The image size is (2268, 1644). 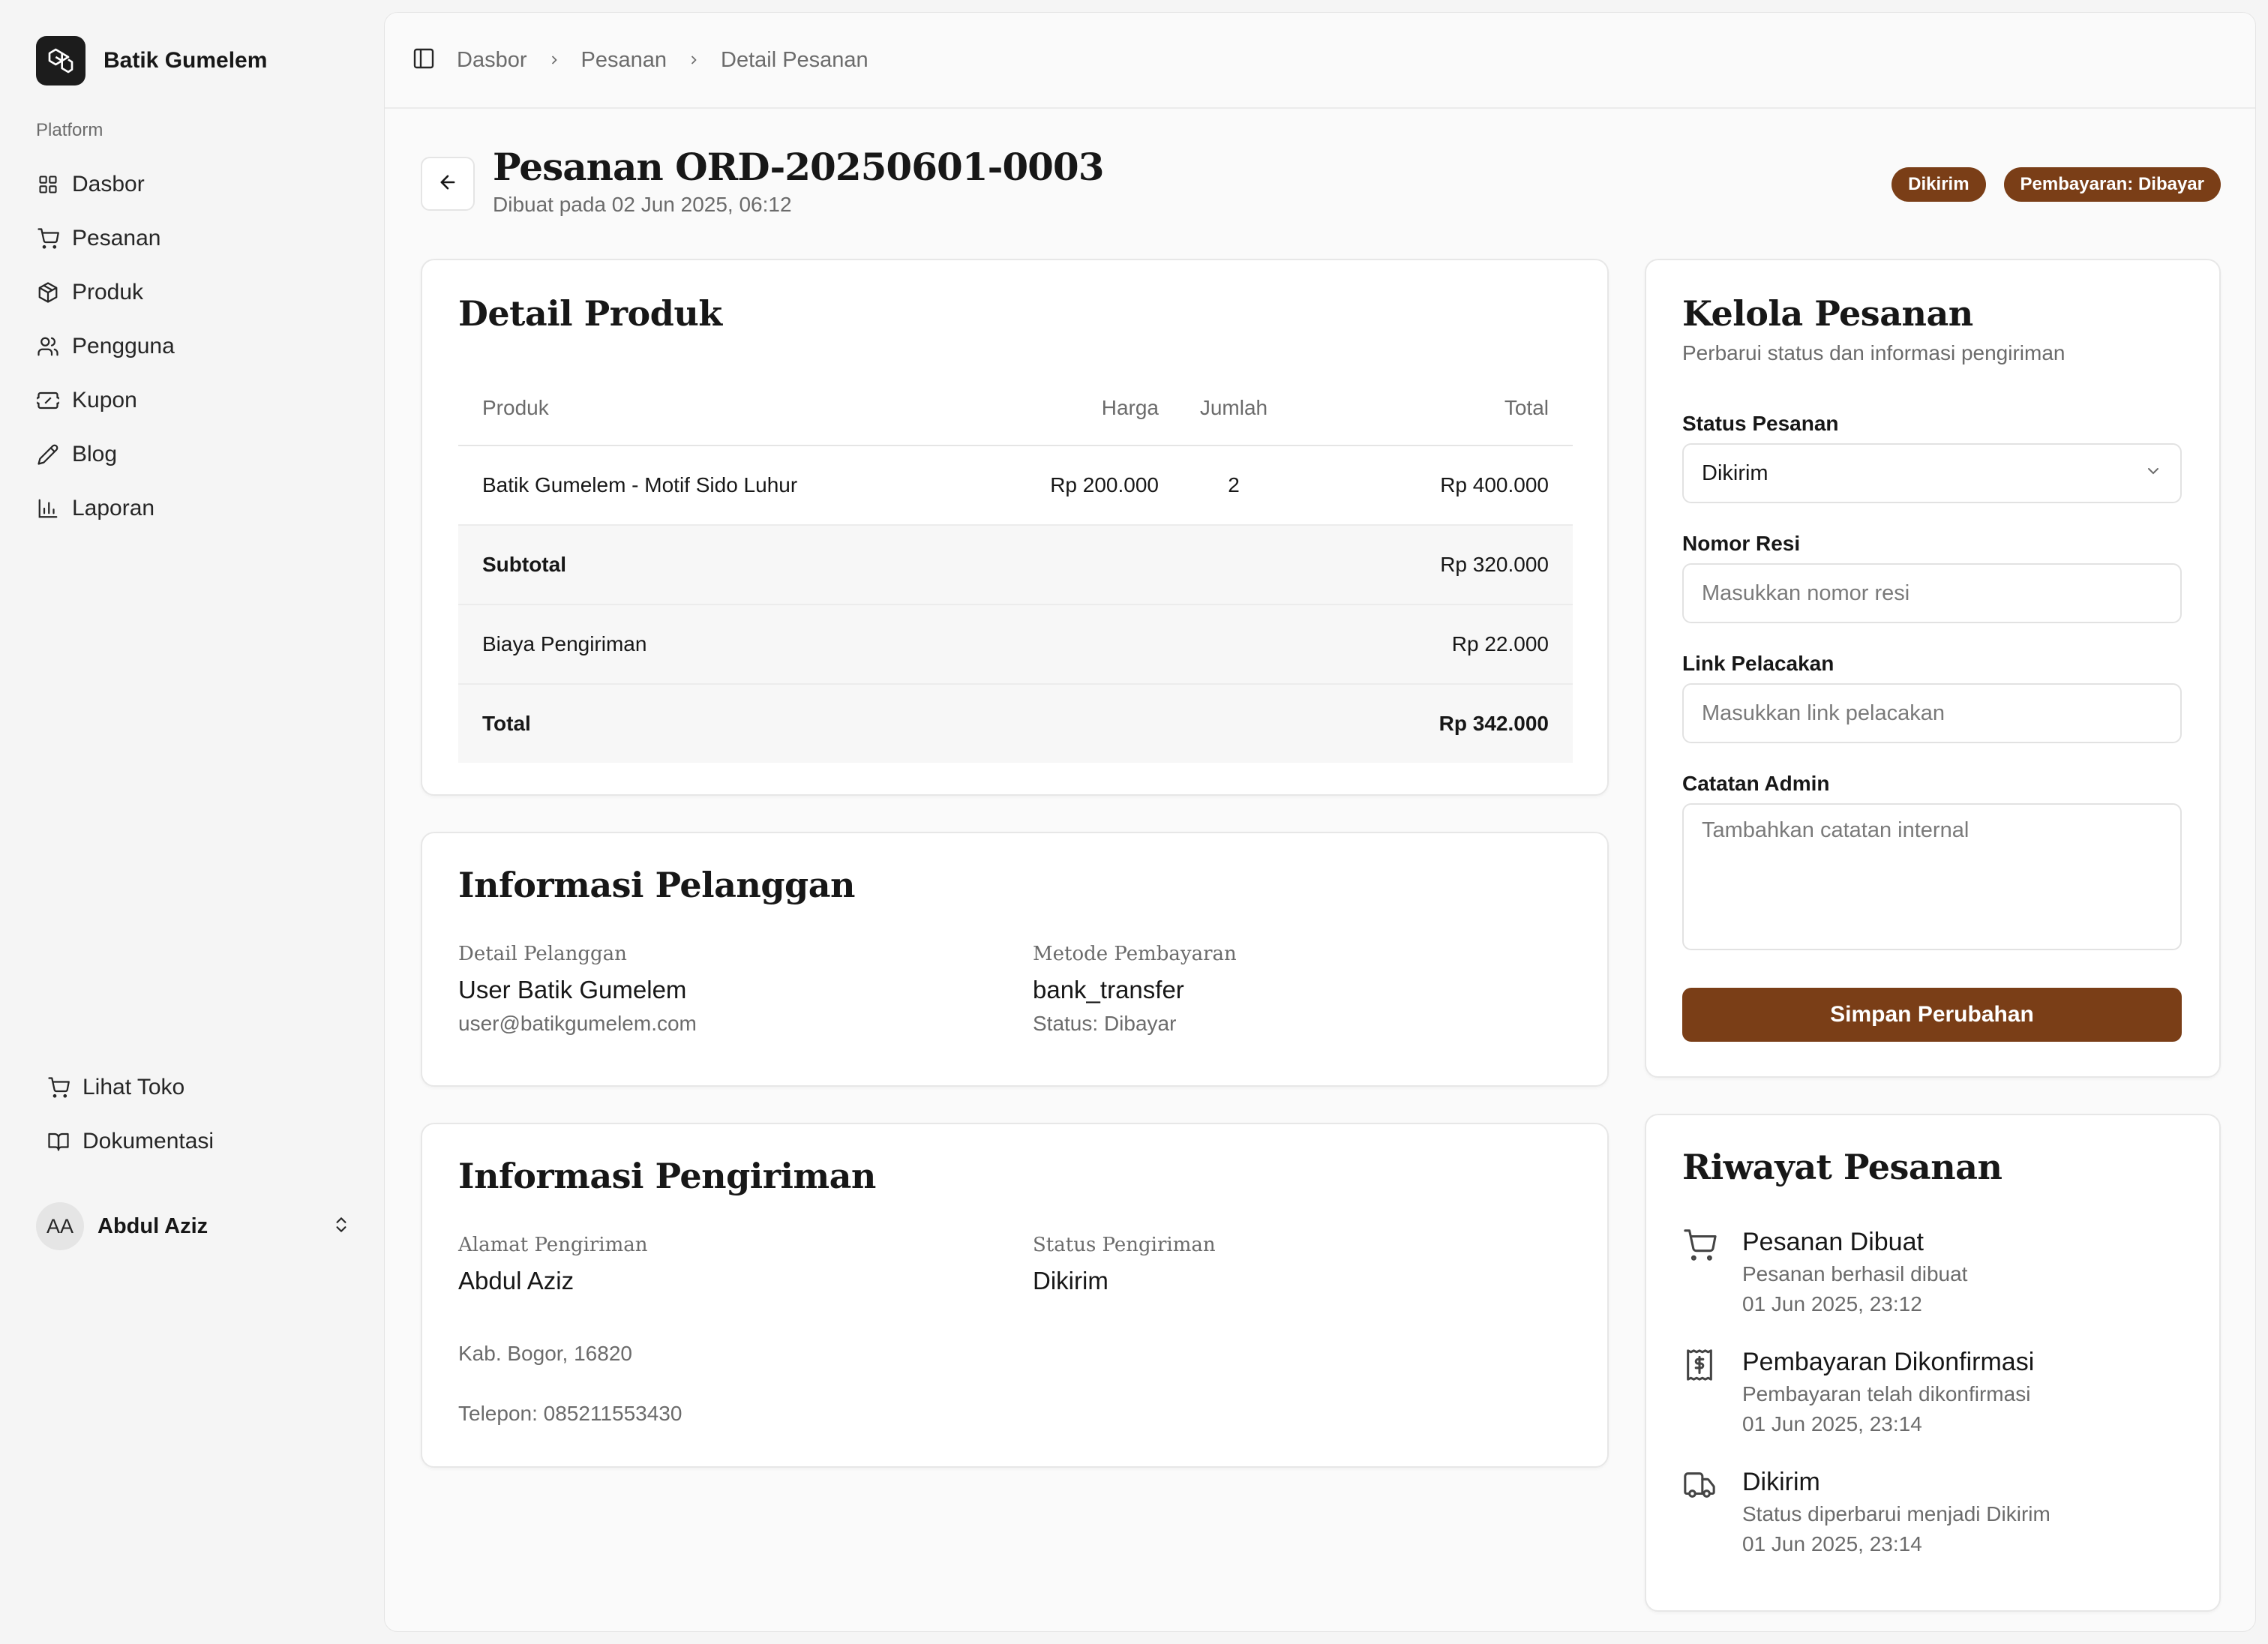 What do you see at coordinates (640, 484) in the screenshot?
I see `product-name: Batik Gumelem - Motif Sido Luhur` at bounding box center [640, 484].